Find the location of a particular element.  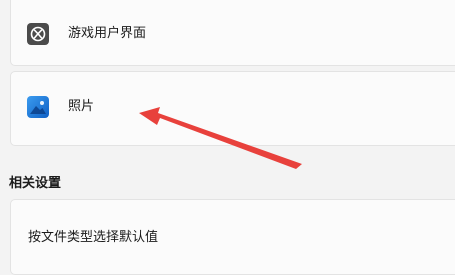

xbox-icon is located at coordinates (38, 34).